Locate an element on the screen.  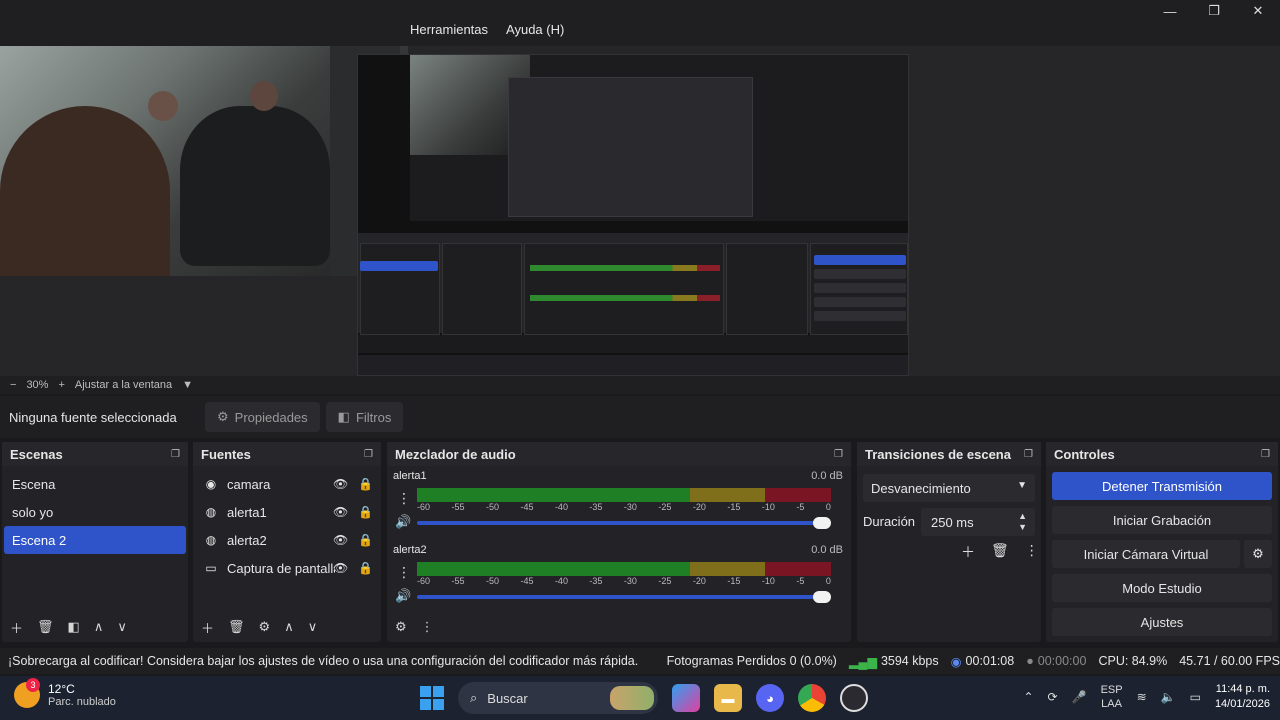
menu-herramientas: Herramientas is located at coordinates (449, 29).